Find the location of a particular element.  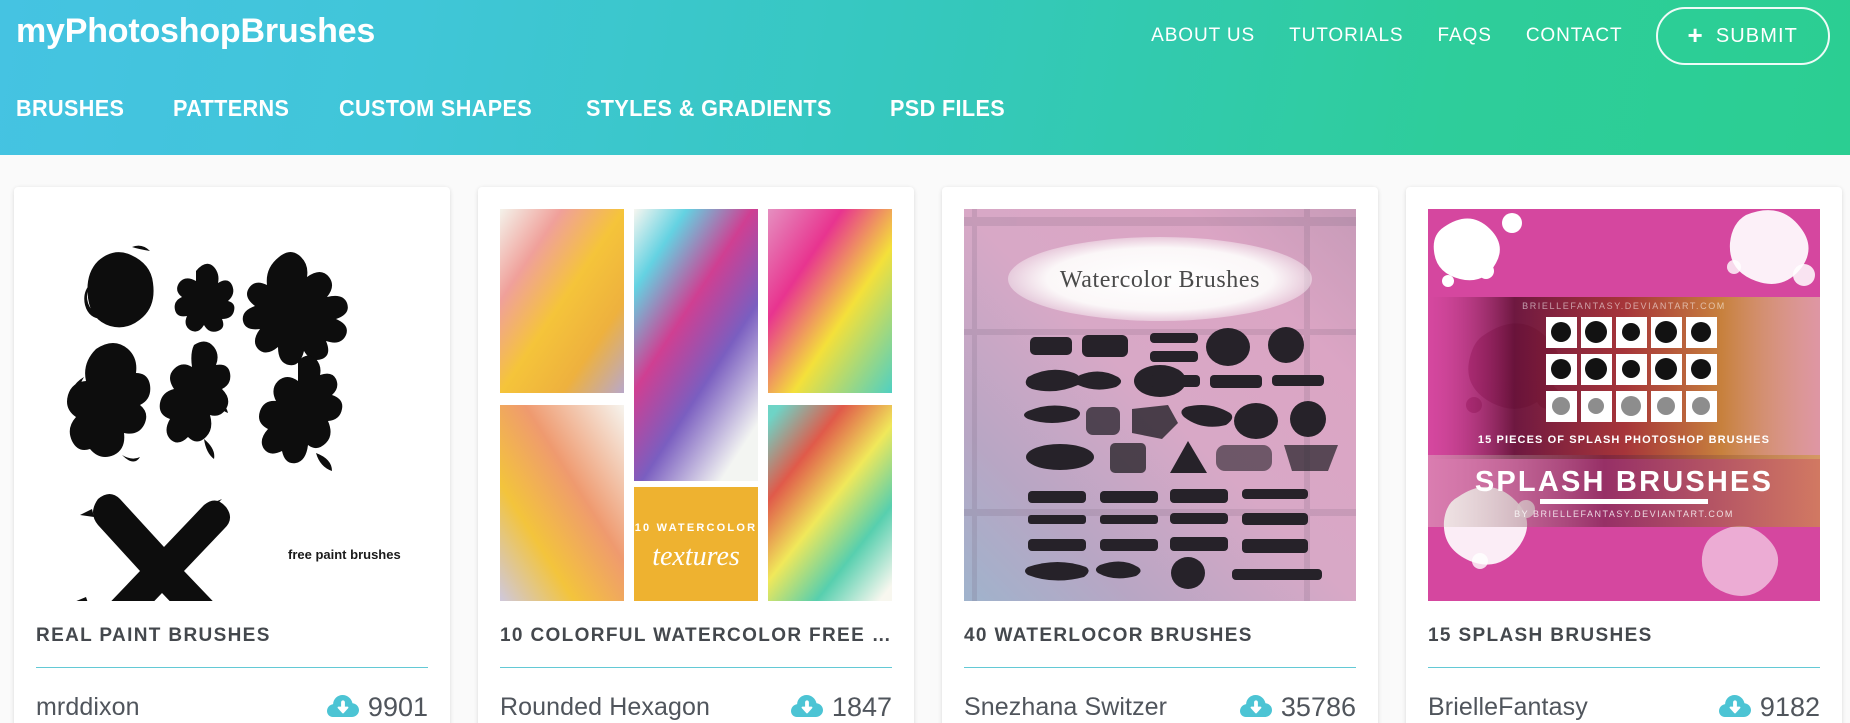

card-footer: Rounded Hexagon 1847 is located at coordinates (696, 695).